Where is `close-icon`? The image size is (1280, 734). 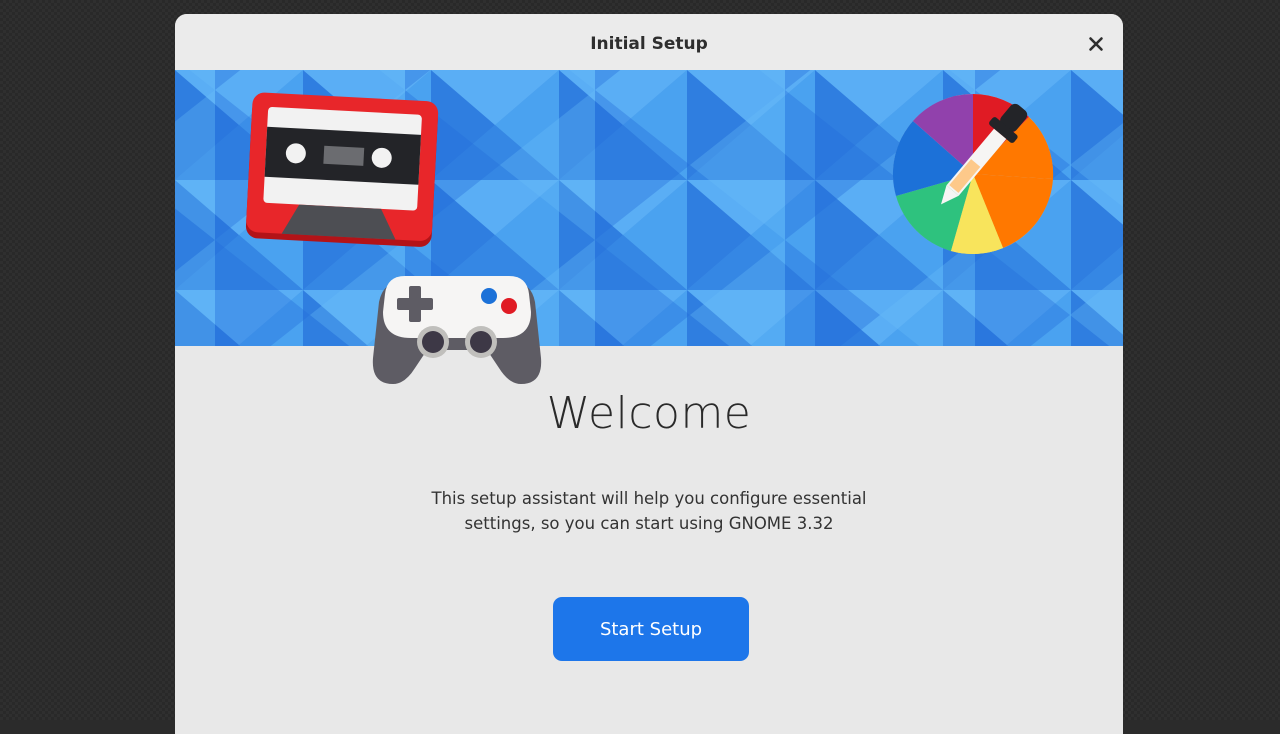
close-icon is located at coordinates (1096, 44).